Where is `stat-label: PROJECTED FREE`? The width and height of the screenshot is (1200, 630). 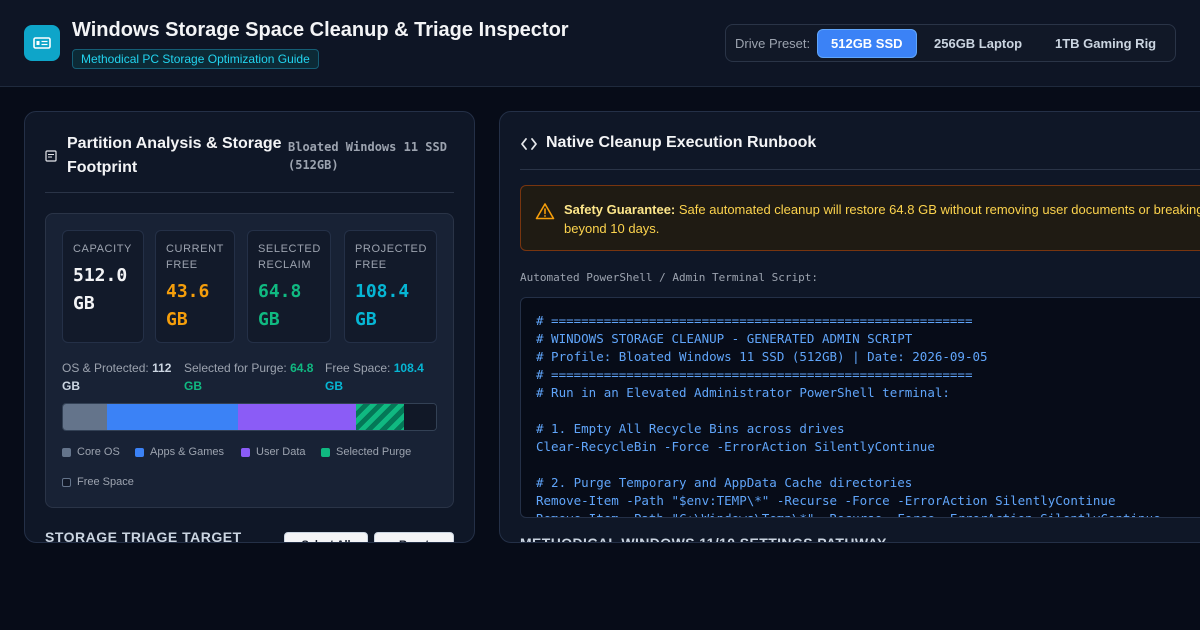 stat-label: PROJECTED FREE is located at coordinates (391, 257).